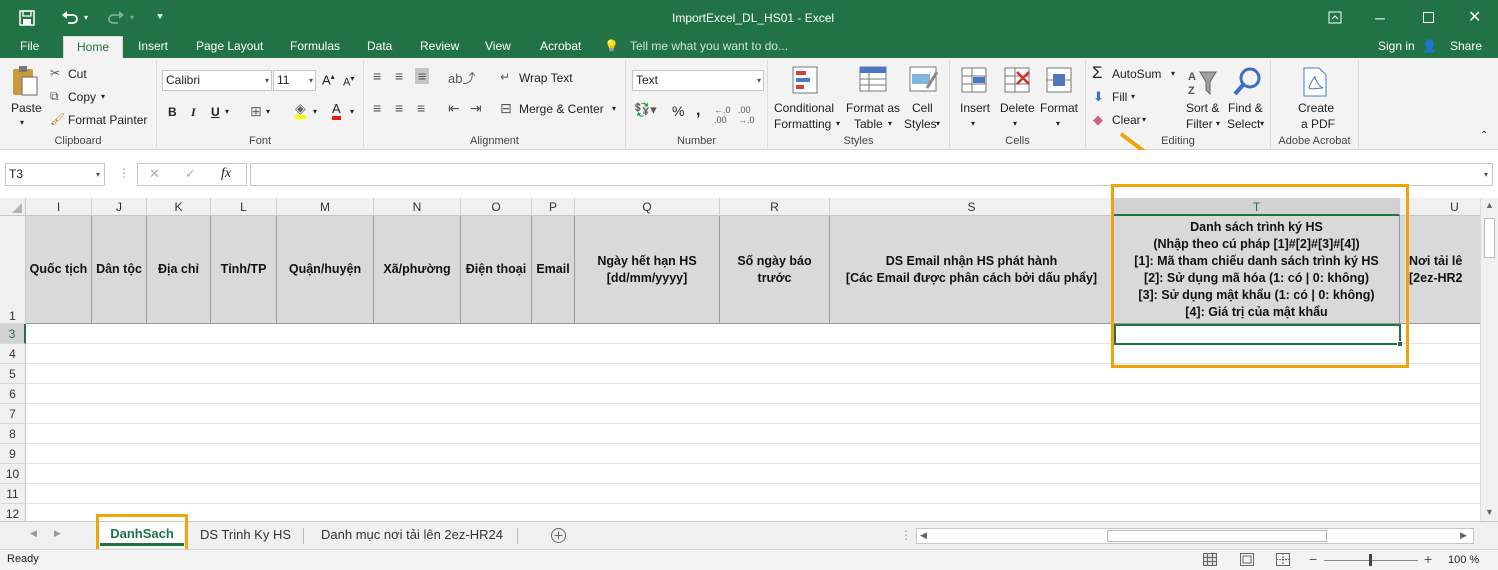 Image resolution: width=1498 pixels, height=570 pixels. Describe the element at coordinates (561, 109) in the screenshot. I see `merge-center-button: Merge & Center` at that location.